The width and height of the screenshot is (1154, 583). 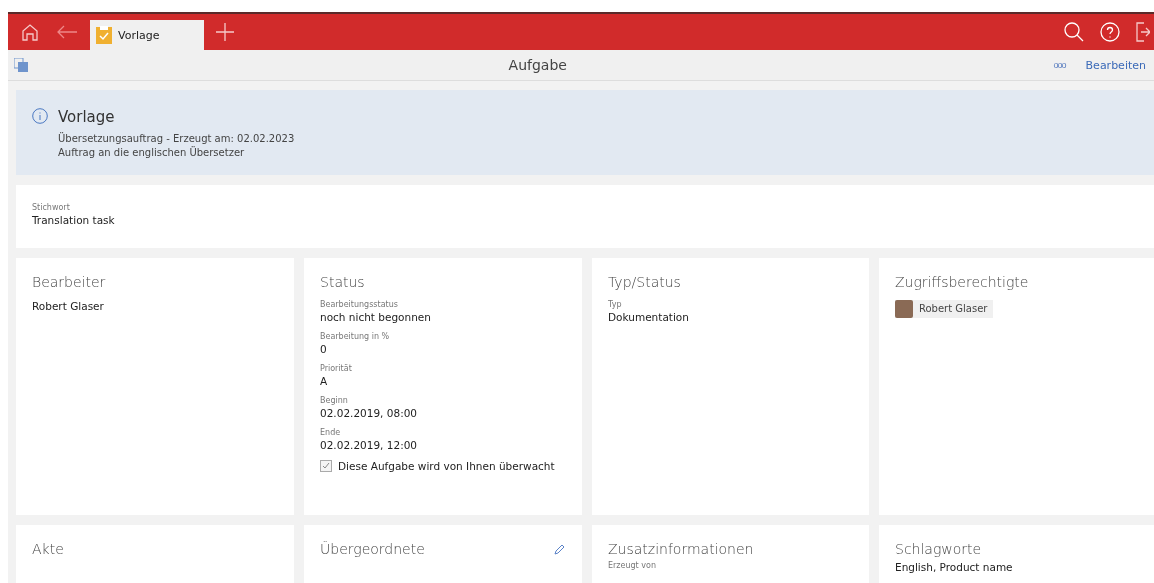 What do you see at coordinates (938, 549) in the screenshot?
I see `card-title: Schlagworte` at bounding box center [938, 549].